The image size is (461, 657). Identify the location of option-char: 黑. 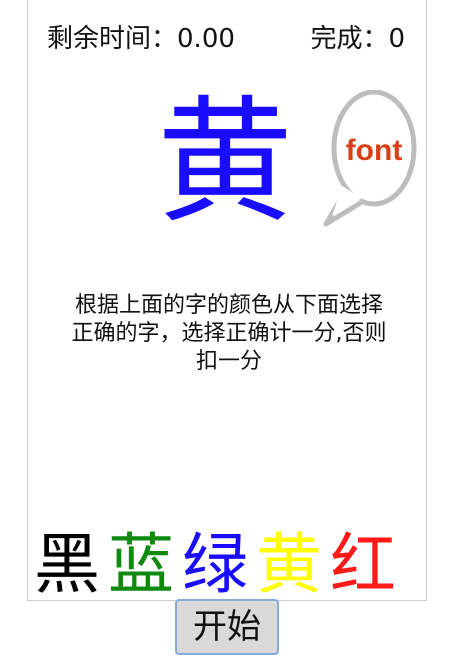
(67, 565).